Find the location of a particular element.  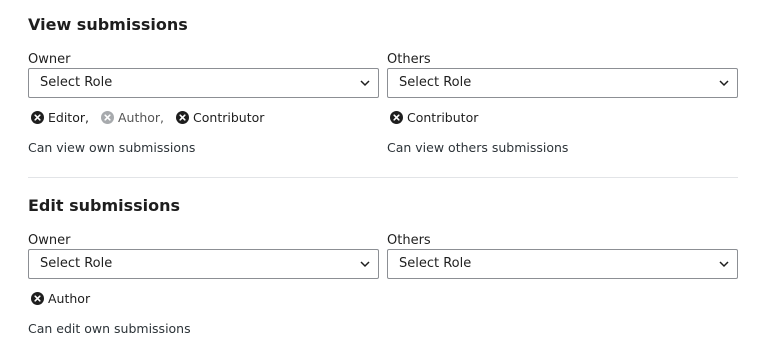

edit-owner-label: Owner is located at coordinates (49, 240).